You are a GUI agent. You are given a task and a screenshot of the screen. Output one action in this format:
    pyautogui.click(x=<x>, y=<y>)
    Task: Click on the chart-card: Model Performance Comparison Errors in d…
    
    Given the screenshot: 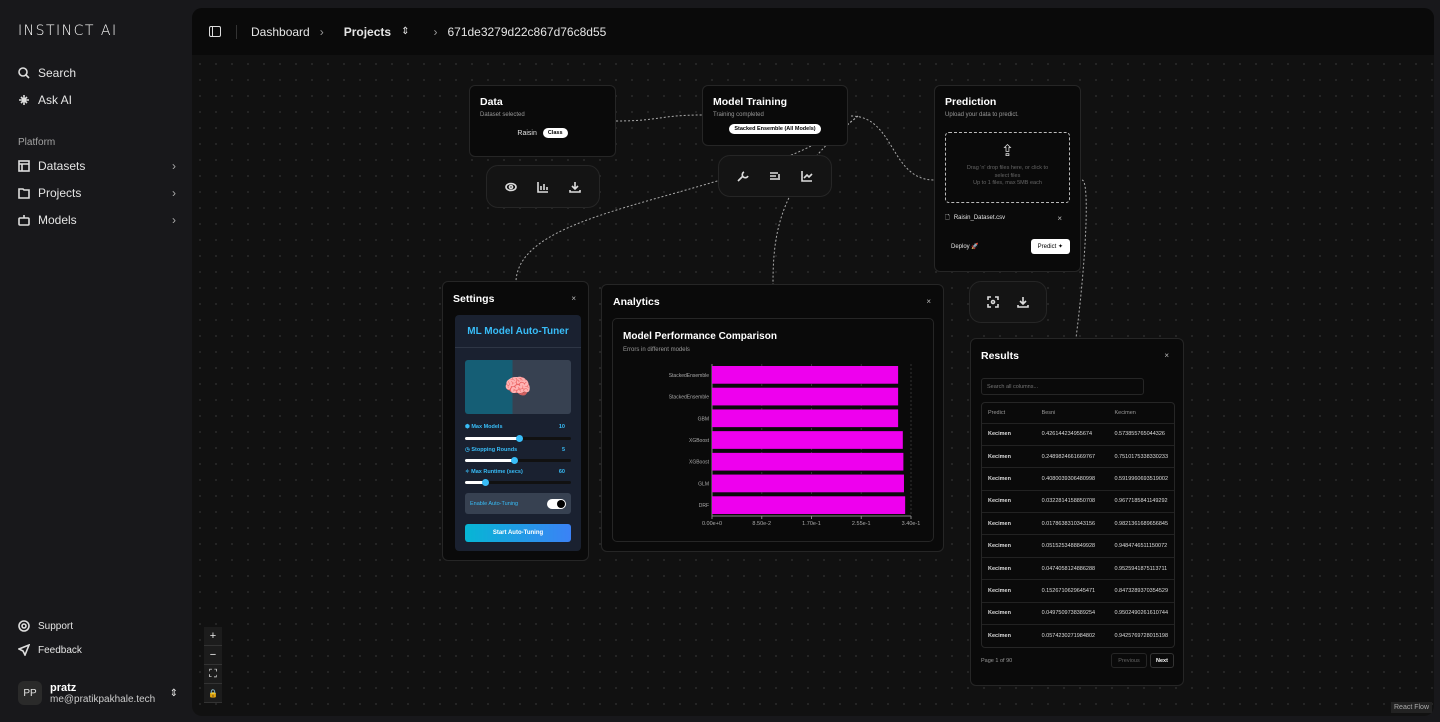 What is the action you would take?
    pyautogui.click(x=773, y=430)
    